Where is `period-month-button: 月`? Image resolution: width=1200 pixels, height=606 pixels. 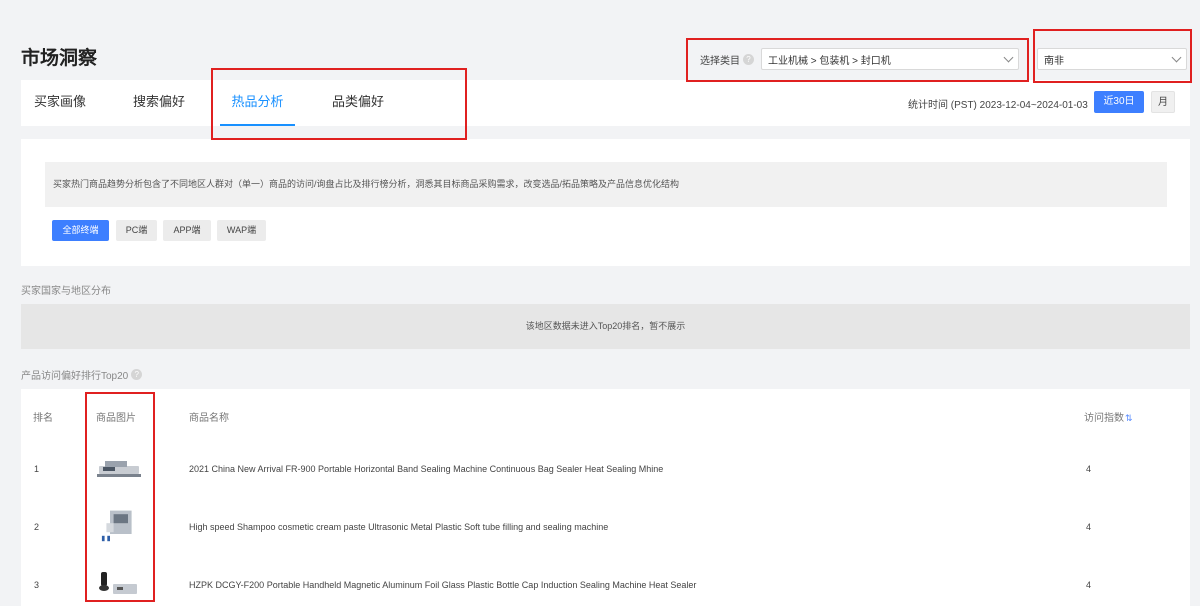 period-month-button: 月 is located at coordinates (1163, 102).